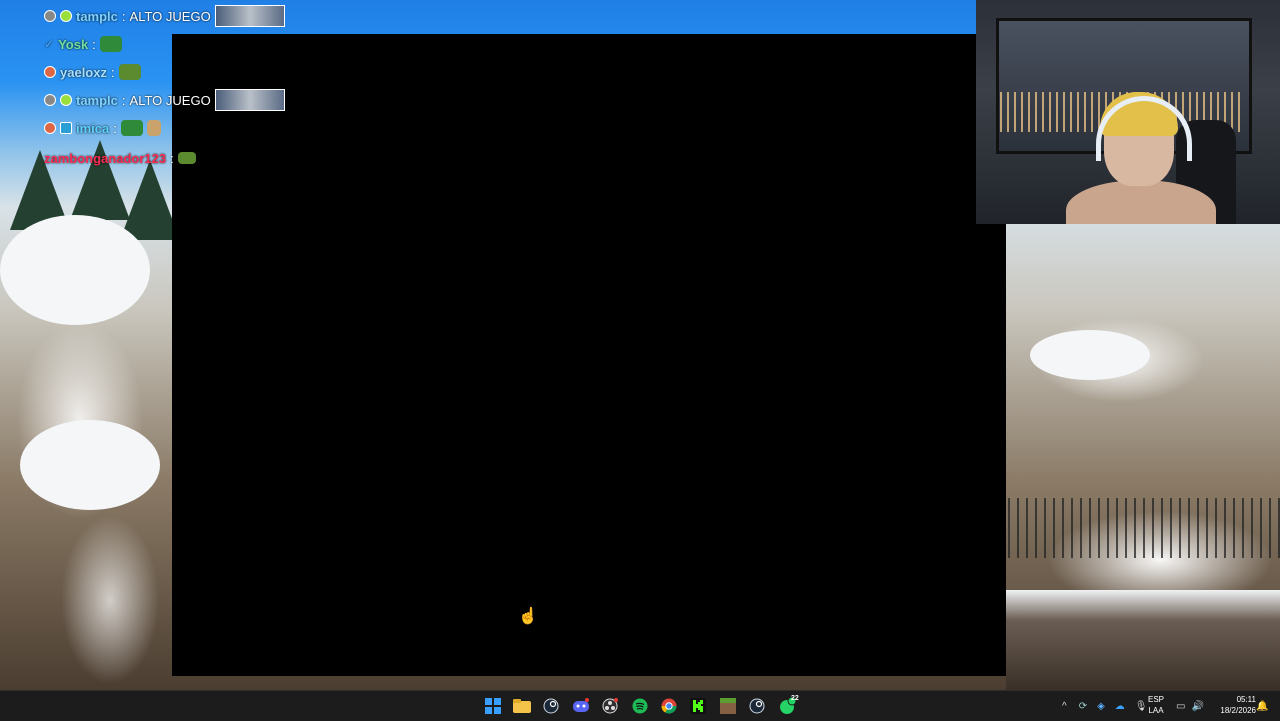  Describe the element at coordinates (1238, 705) in the screenshot. I see `clock: 05:11 18/2/2026` at that location.